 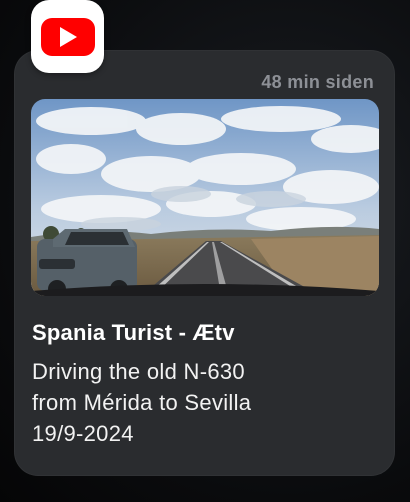 I want to click on title-line: from Mérida to Sevilla, so click(x=142, y=402).